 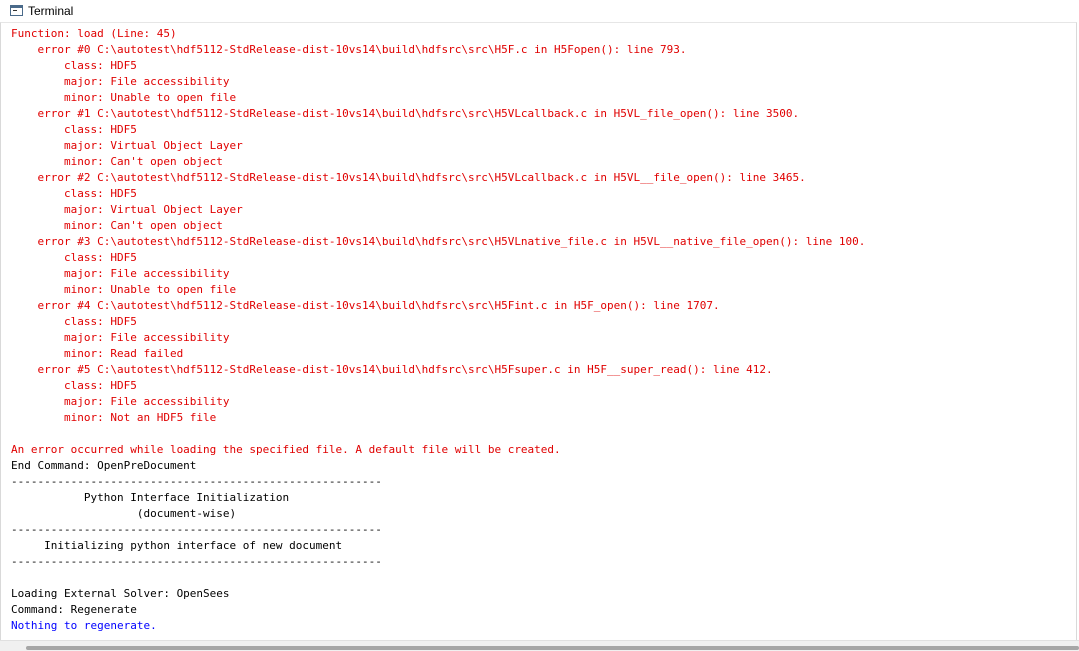 What do you see at coordinates (124, 513) in the screenshot?
I see `console-line: (document-wise)` at bounding box center [124, 513].